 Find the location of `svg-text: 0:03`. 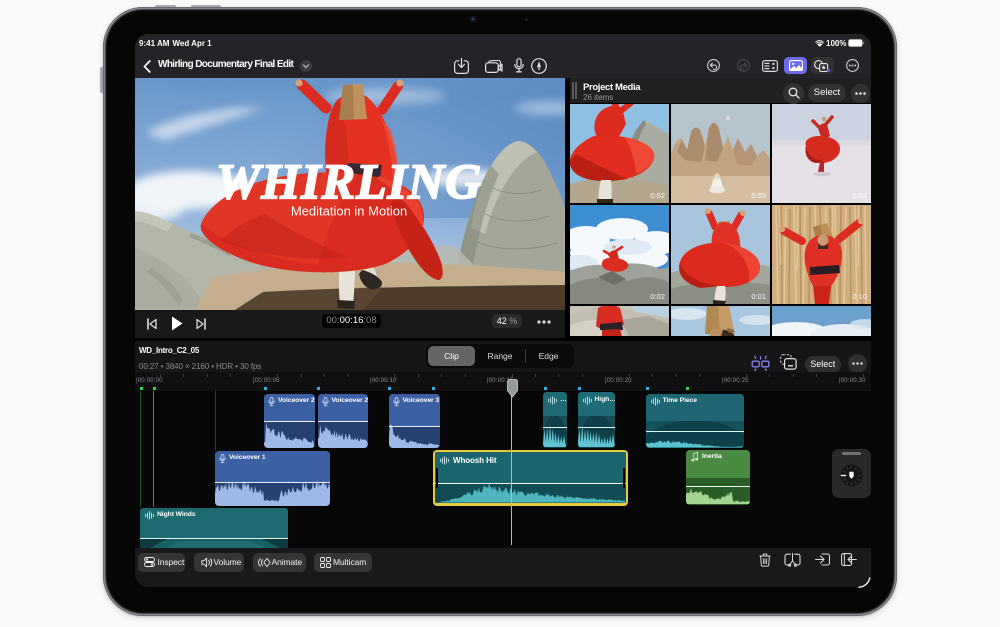

svg-text: 0:03 is located at coordinates (758, 195).